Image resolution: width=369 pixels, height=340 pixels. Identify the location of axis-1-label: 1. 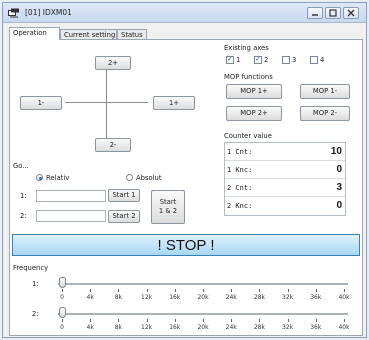
(238, 60).